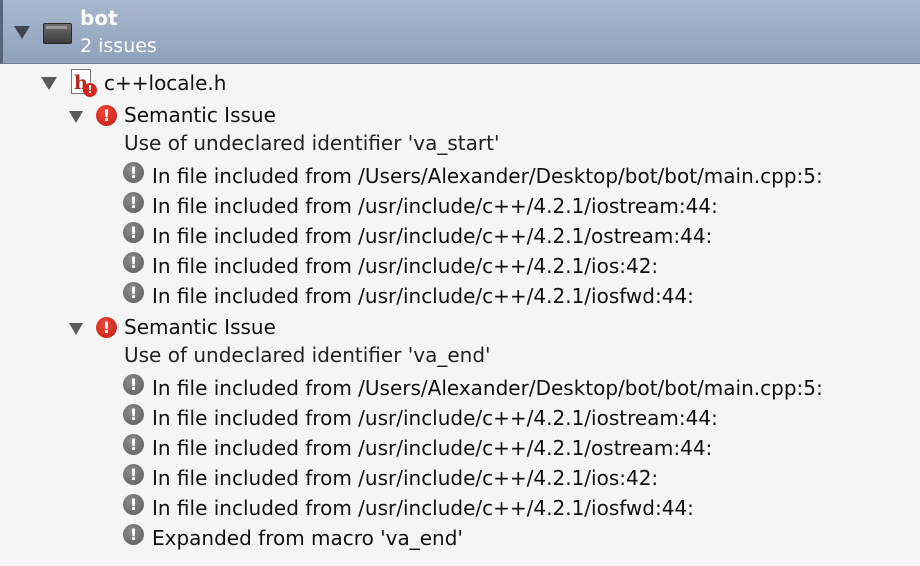 The width and height of the screenshot is (920, 566). I want to click on issue-message: Use of undeclared identifier 'va_start', so click(312, 143).